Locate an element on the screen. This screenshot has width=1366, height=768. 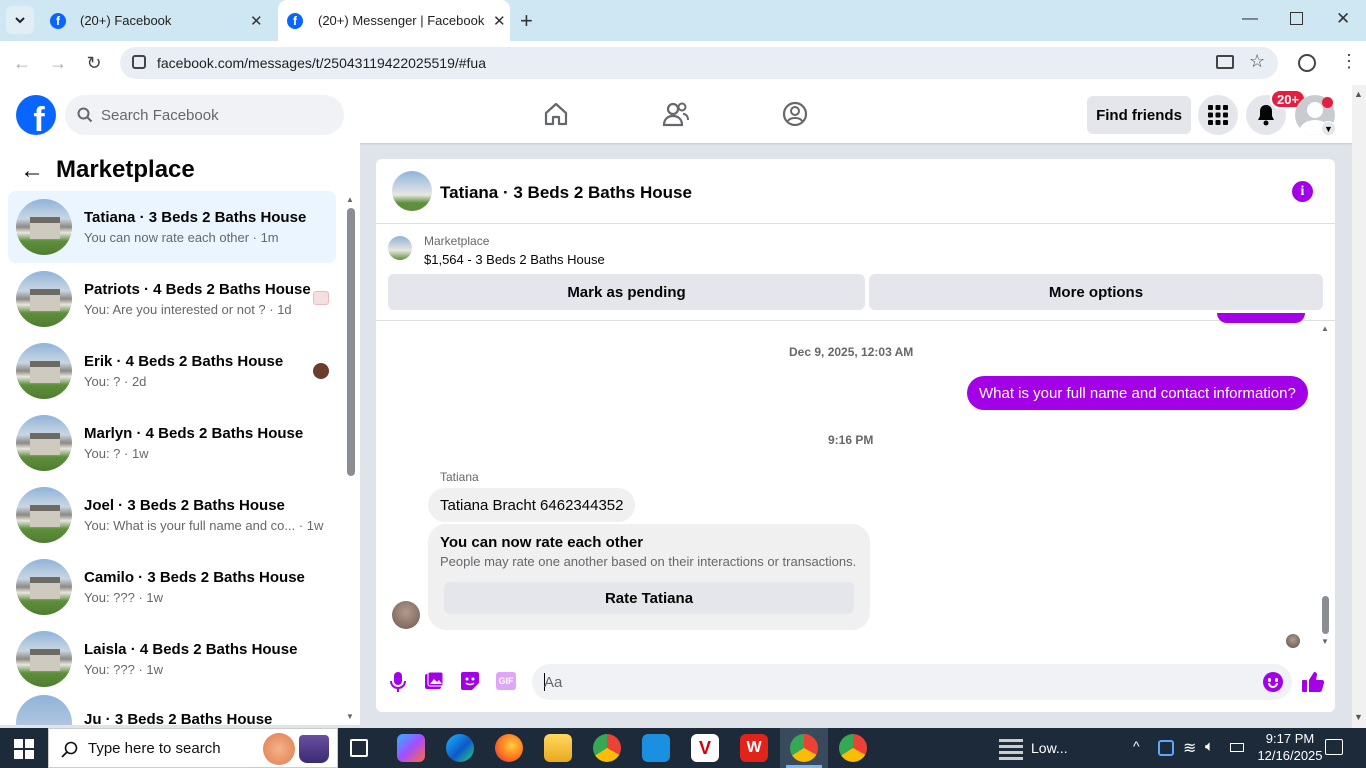
conversation-preview: You: ? · 2d is located at coordinates (115, 381).